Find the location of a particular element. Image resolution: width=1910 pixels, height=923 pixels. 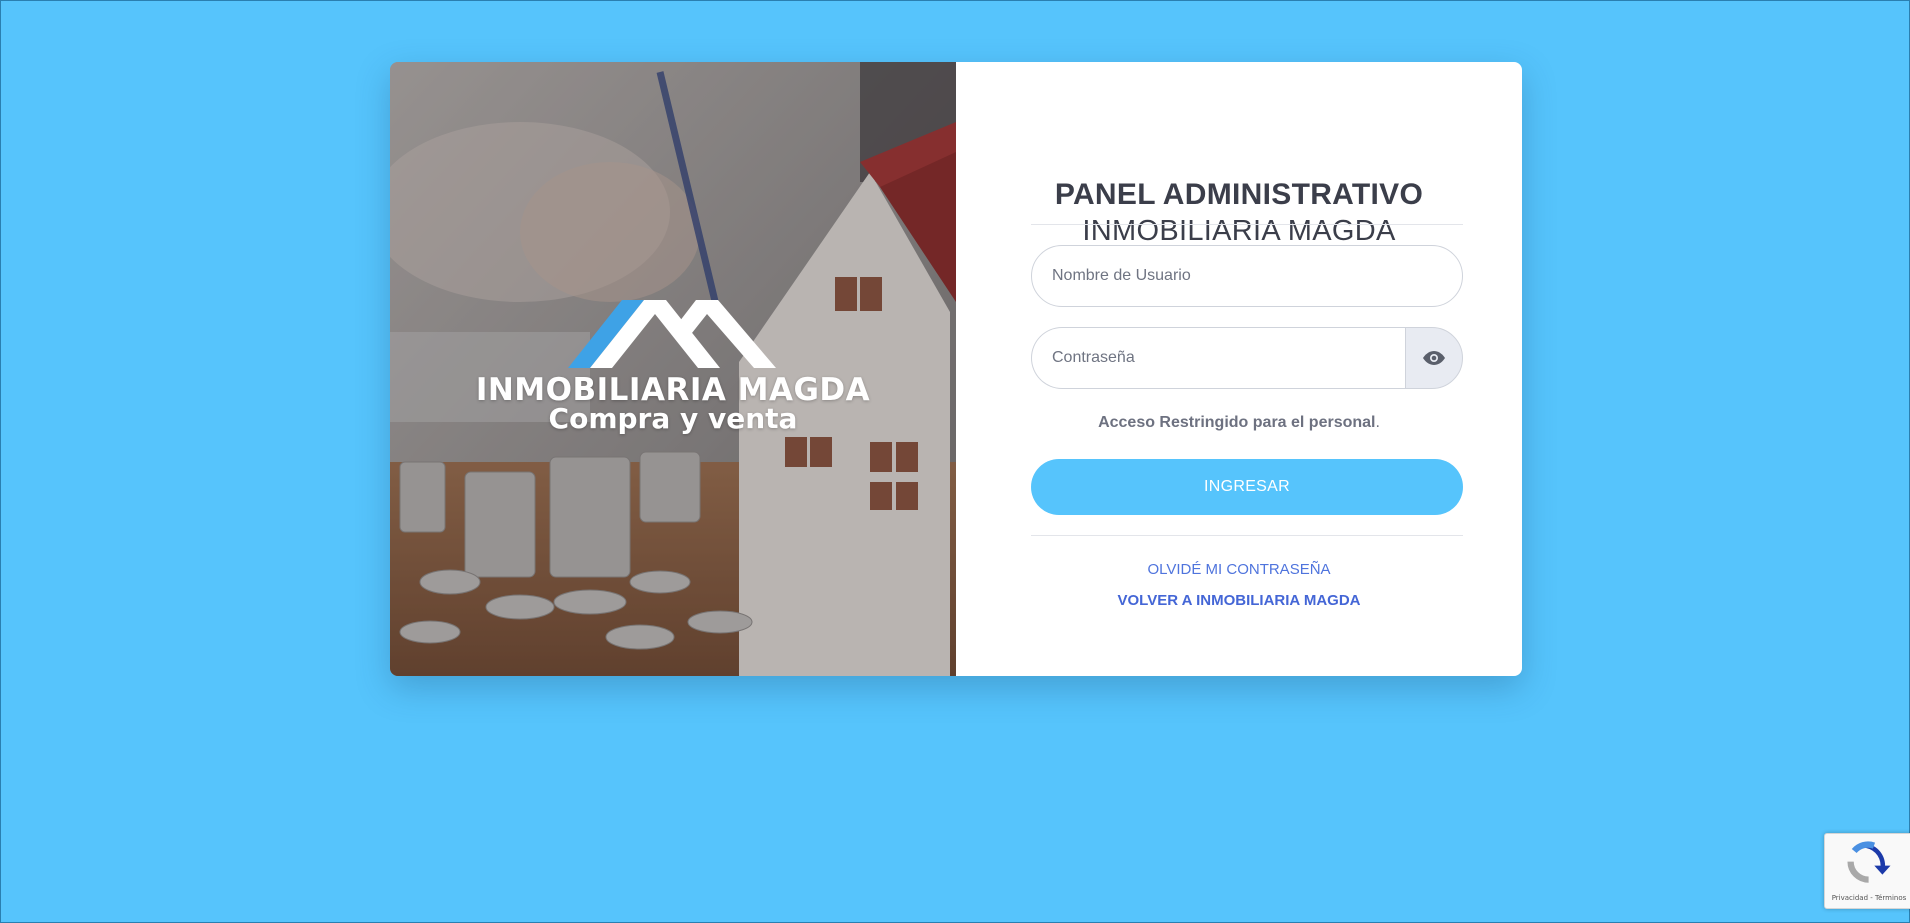

recaptcha-badge: Privacidad - Términos is located at coordinates (1867, 871).